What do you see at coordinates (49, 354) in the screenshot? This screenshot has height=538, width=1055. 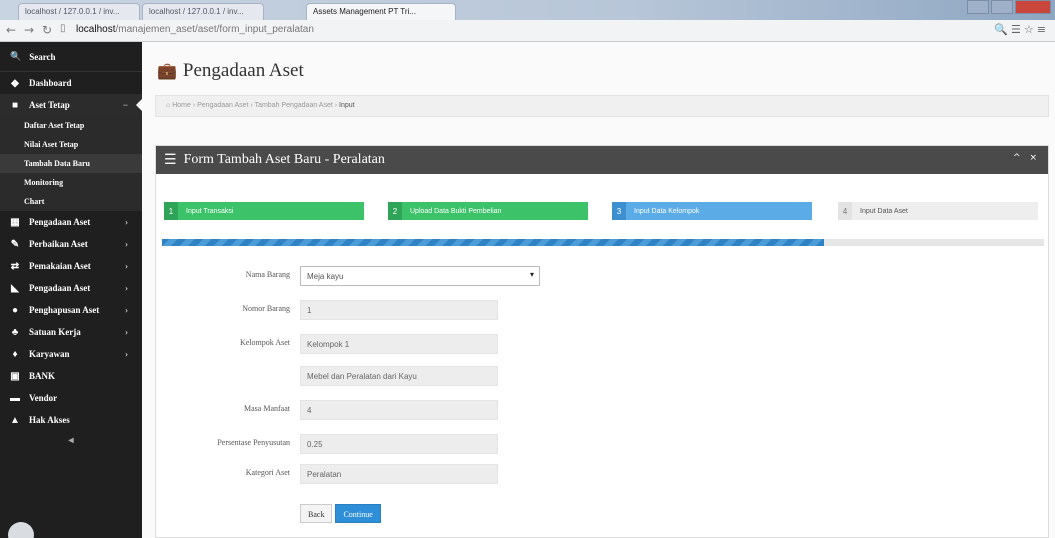 I see `sidebar-item-label: Karyawan` at bounding box center [49, 354].